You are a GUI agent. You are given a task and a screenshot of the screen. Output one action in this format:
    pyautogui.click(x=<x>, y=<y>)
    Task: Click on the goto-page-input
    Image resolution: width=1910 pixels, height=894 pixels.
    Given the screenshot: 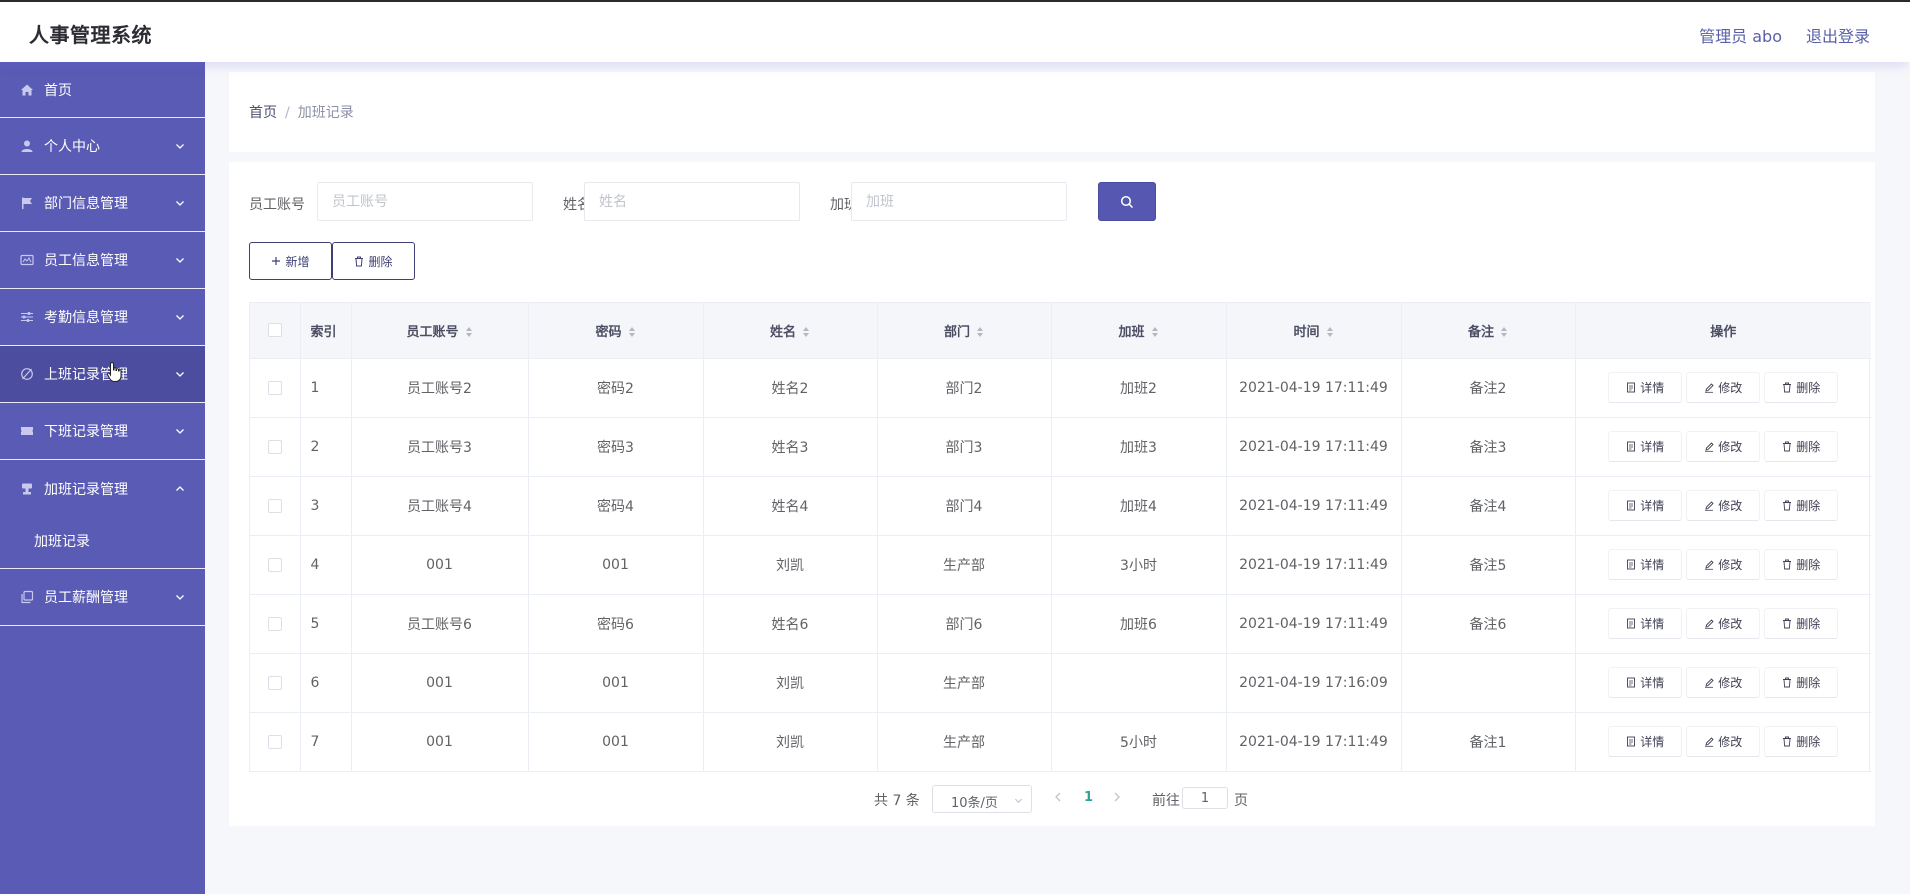 What is the action you would take?
    pyautogui.click(x=1205, y=798)
    